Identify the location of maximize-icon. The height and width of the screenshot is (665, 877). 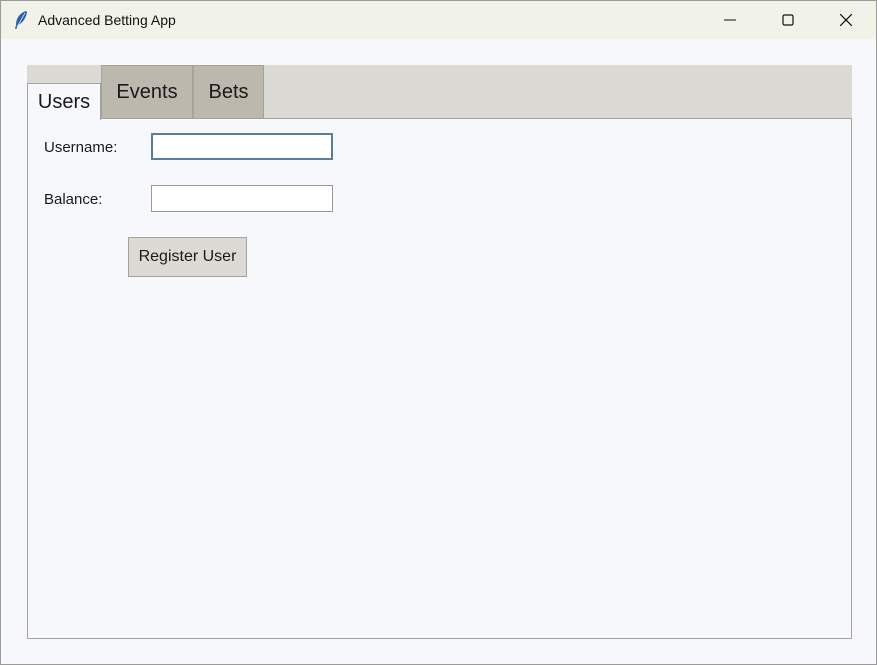
(788, 20).